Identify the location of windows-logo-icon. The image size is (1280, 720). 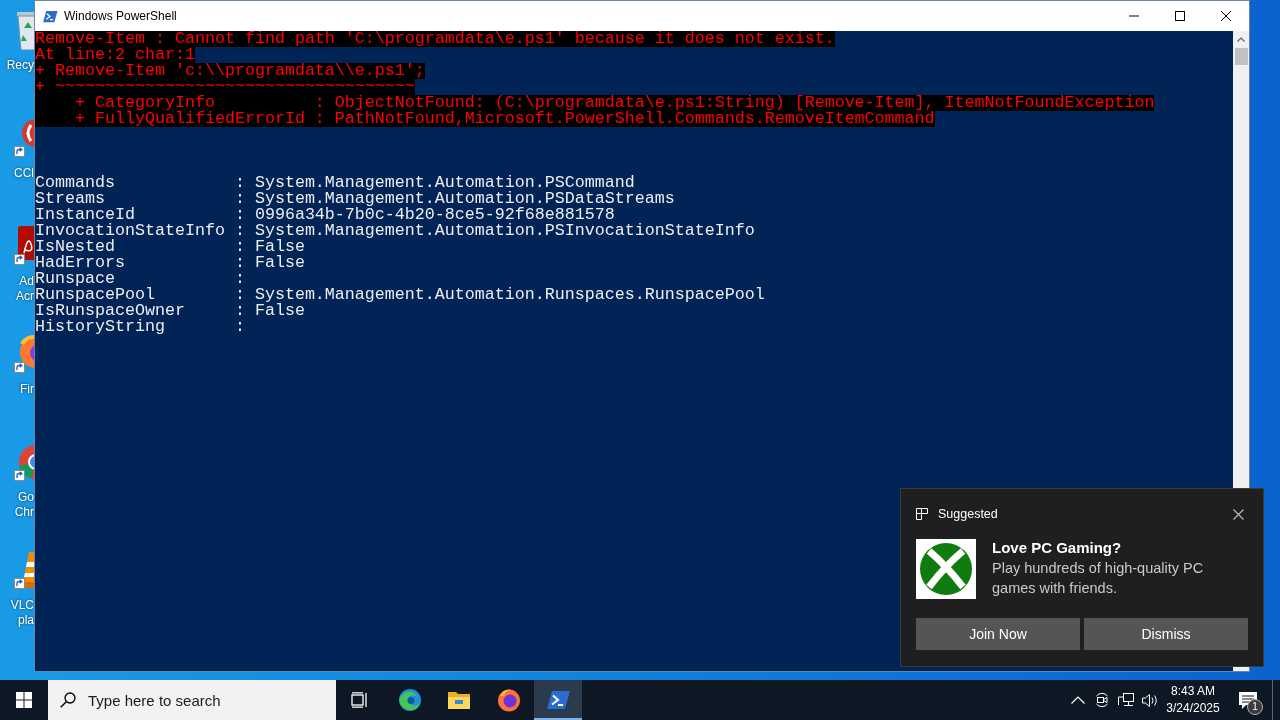
(24, 700).